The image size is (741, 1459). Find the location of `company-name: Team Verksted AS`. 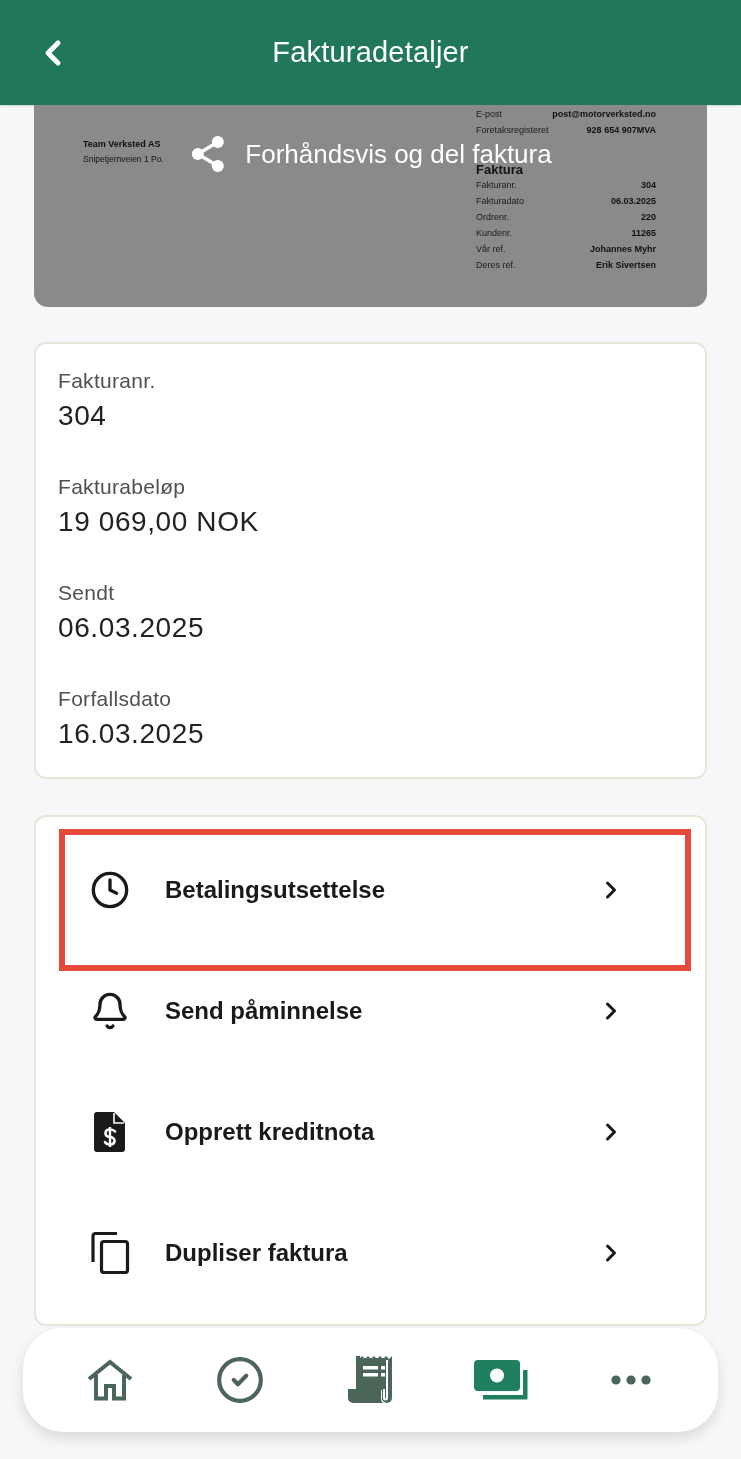

company-name: Team Verksted AS is located at coordinates (122, 144).